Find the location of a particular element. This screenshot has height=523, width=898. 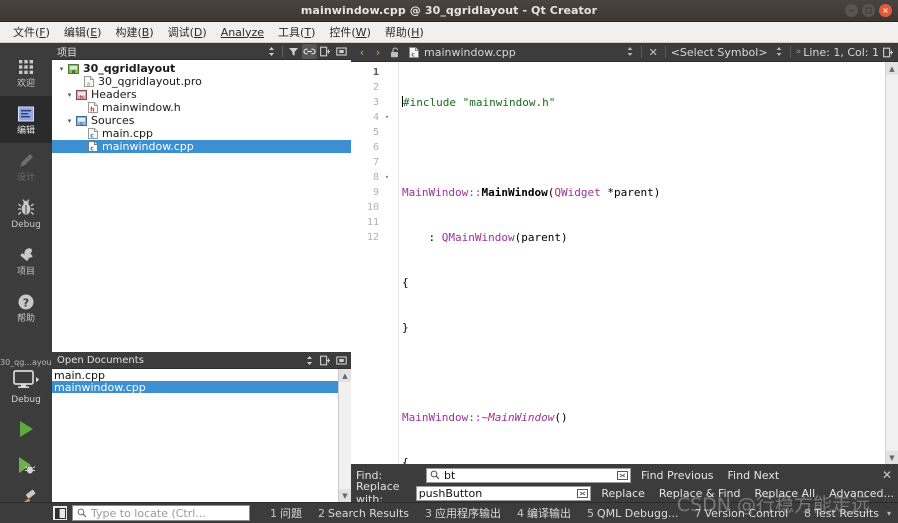

tree-row: c main.cpp is located at coordinates (201, 133).